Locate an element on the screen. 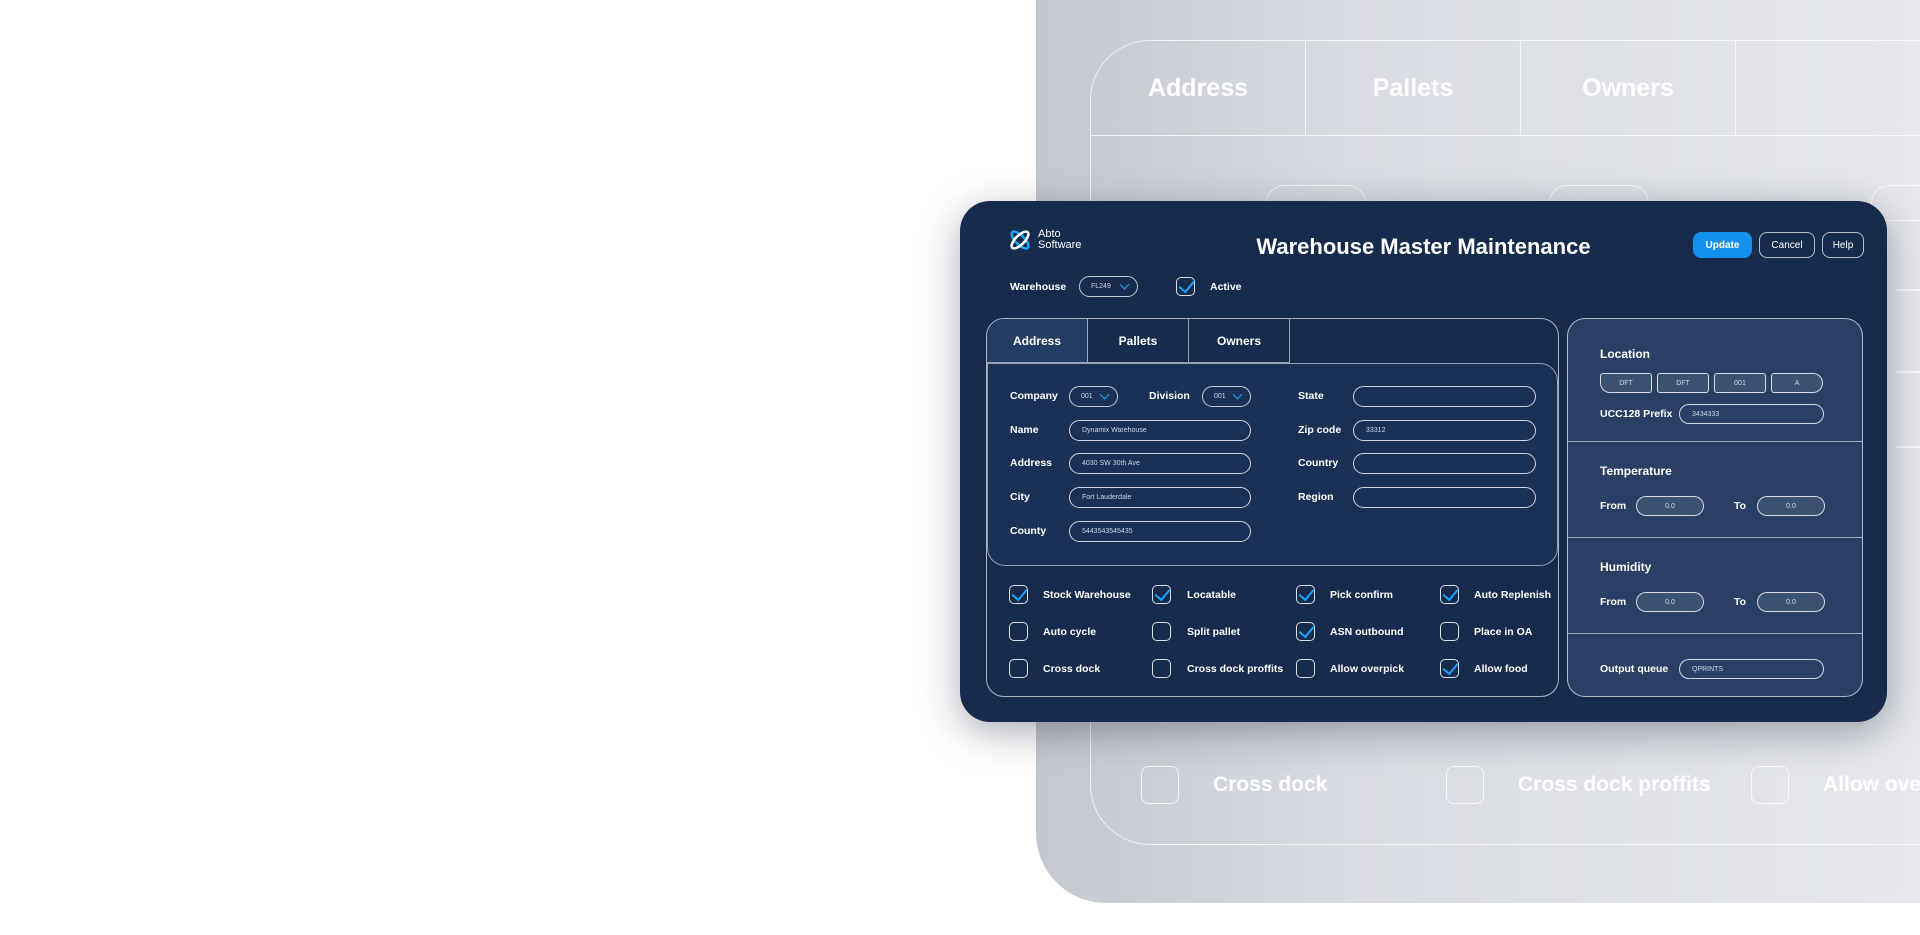  option-label: Allow food is located at coordinates (1501, 669).